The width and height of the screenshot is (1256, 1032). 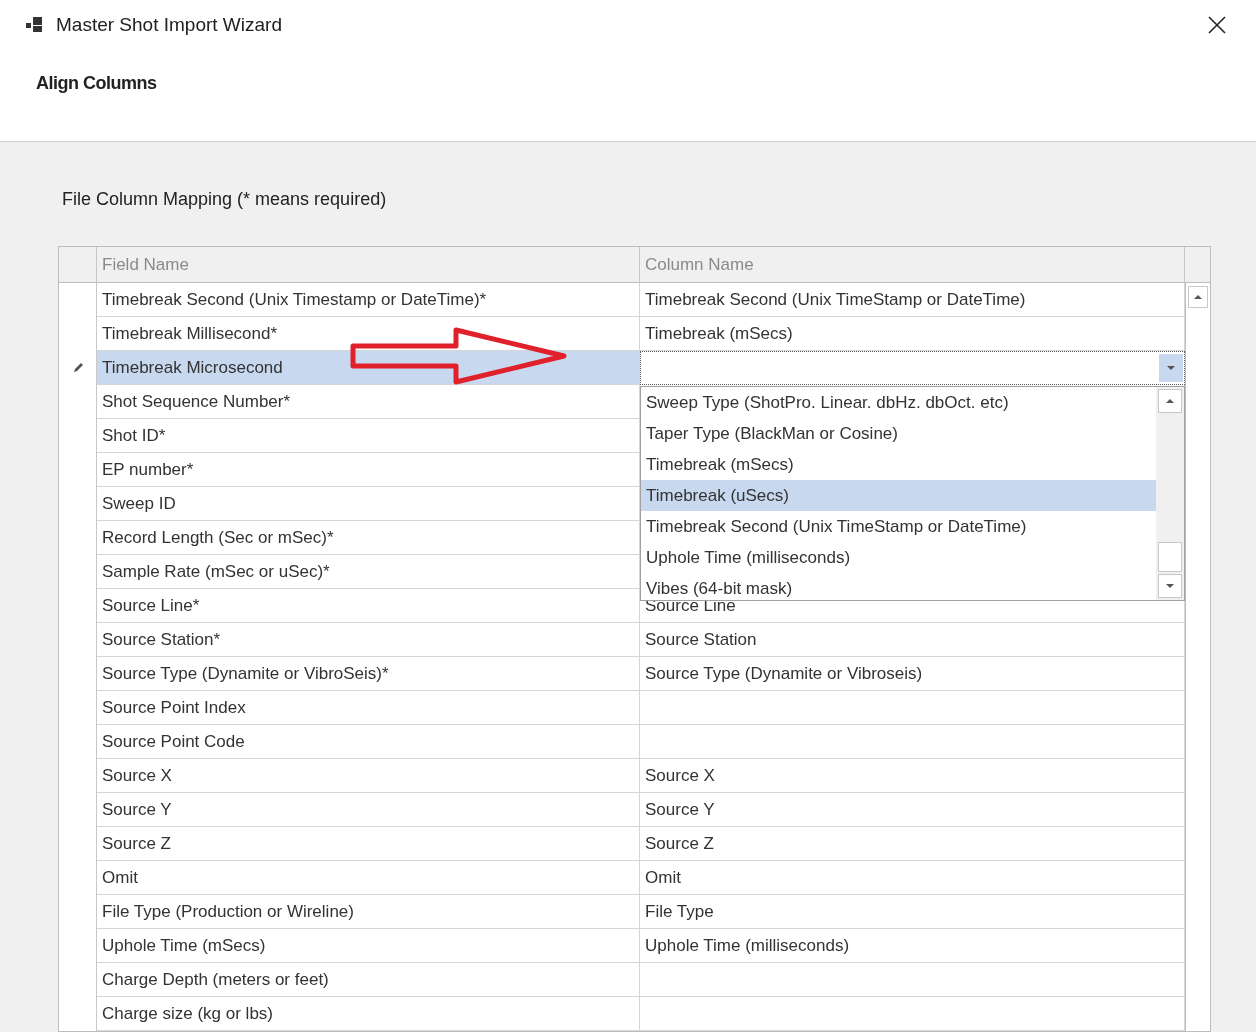 What do you see at coordinates (368, 436) in the screenshot?
I see `table-cell: Shot ID*` at bounding box center [368, 436].